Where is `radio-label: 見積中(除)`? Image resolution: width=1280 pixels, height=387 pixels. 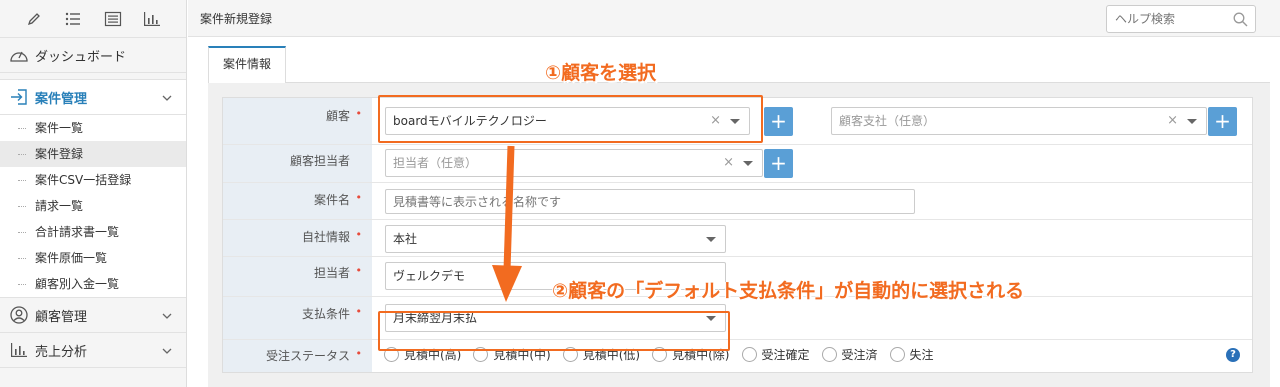 radio-label: 見積中(除) is located at coordinates (701, 355).